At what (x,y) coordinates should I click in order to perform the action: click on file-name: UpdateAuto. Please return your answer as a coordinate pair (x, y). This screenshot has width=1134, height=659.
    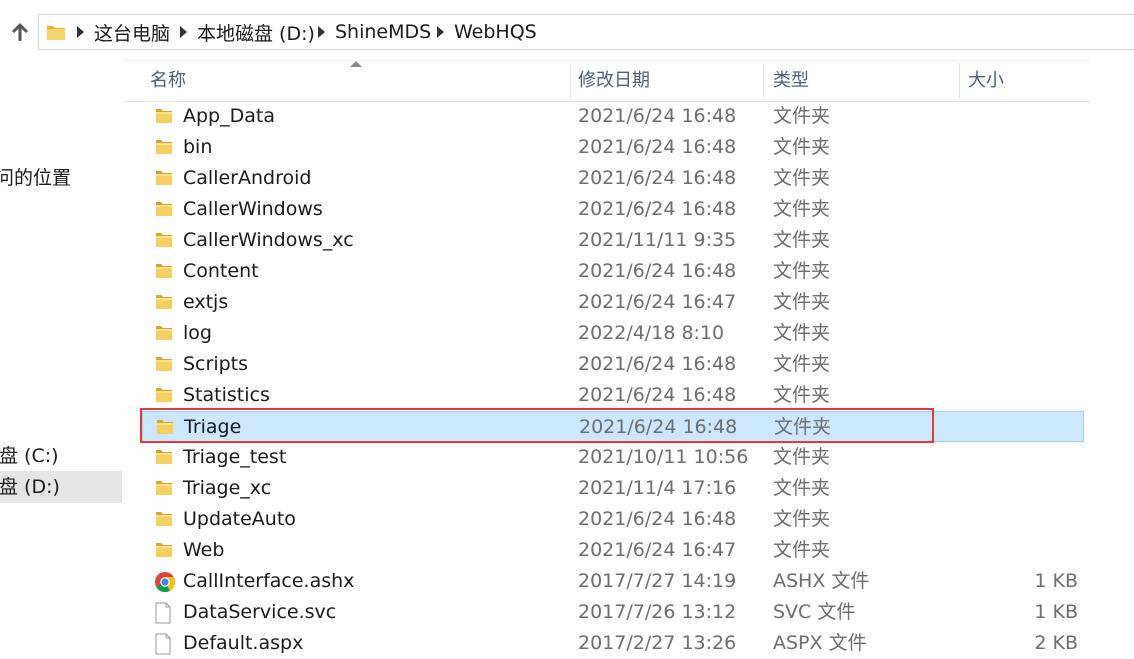
    Looking at the image, I should click on (239, 519).